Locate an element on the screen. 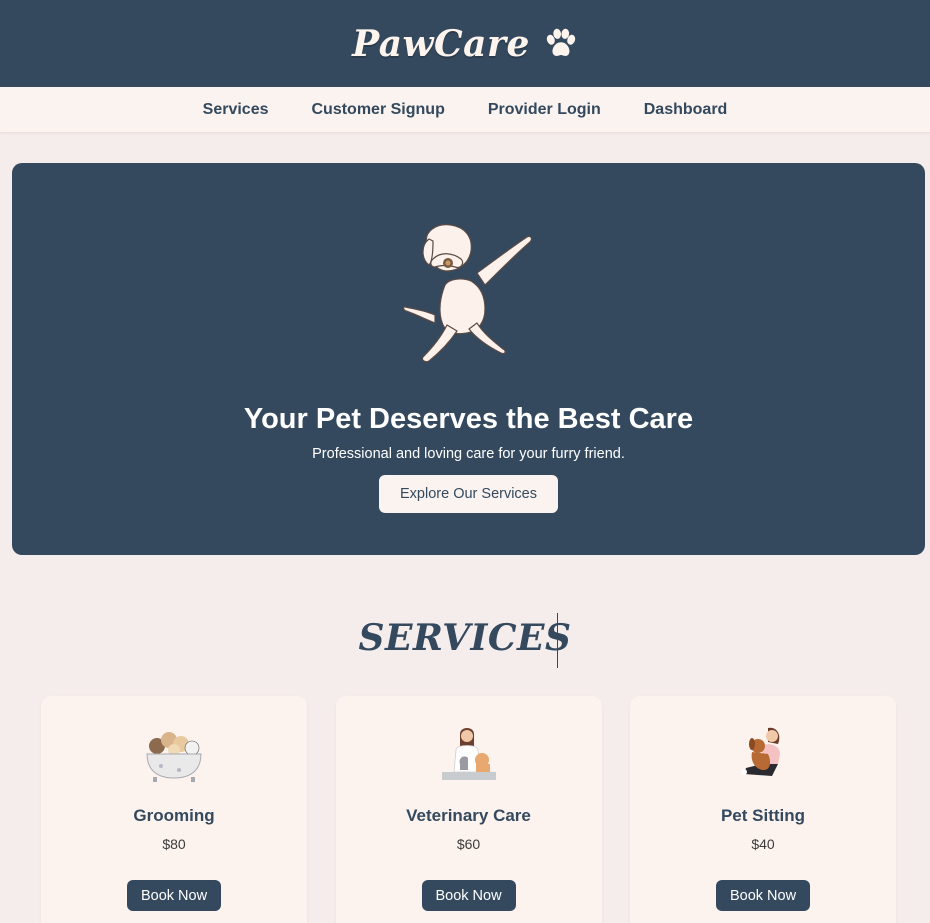 The width and height of the screenshot is (930, 923). nav-link-customer-signup: Customer Signup is located at coordinates (378, 110).